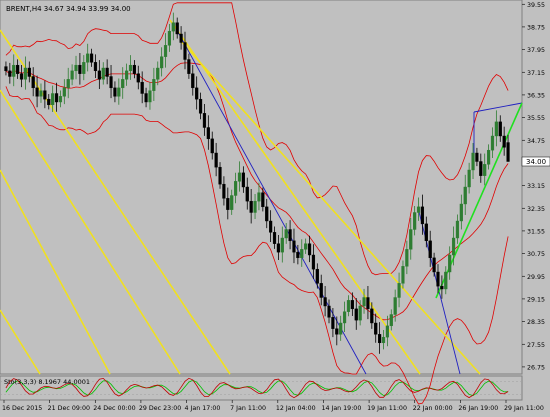 The height and width of the screenshot is (417, 550). What do you see at coordinates (536, 141) in the screenshot?
I see `y-tick-label: 34.75` at bounding box center [536, 141].